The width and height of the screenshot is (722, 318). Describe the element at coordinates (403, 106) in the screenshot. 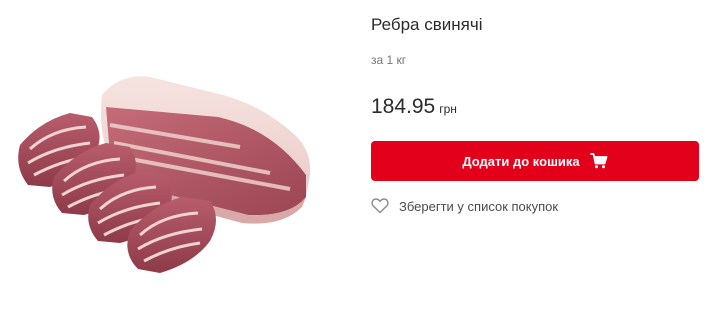

I see `price-value: 184.95` at that location.